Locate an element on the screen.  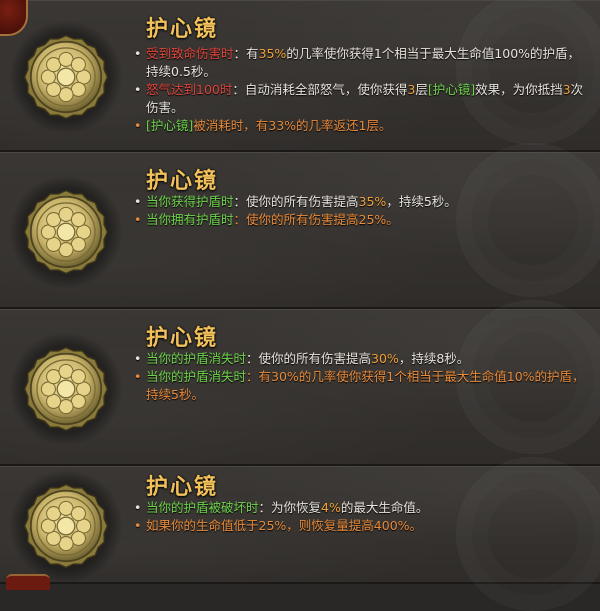
text-segment: ：使你的所有伤害提高25%。 is located at coordinates (316, 219).